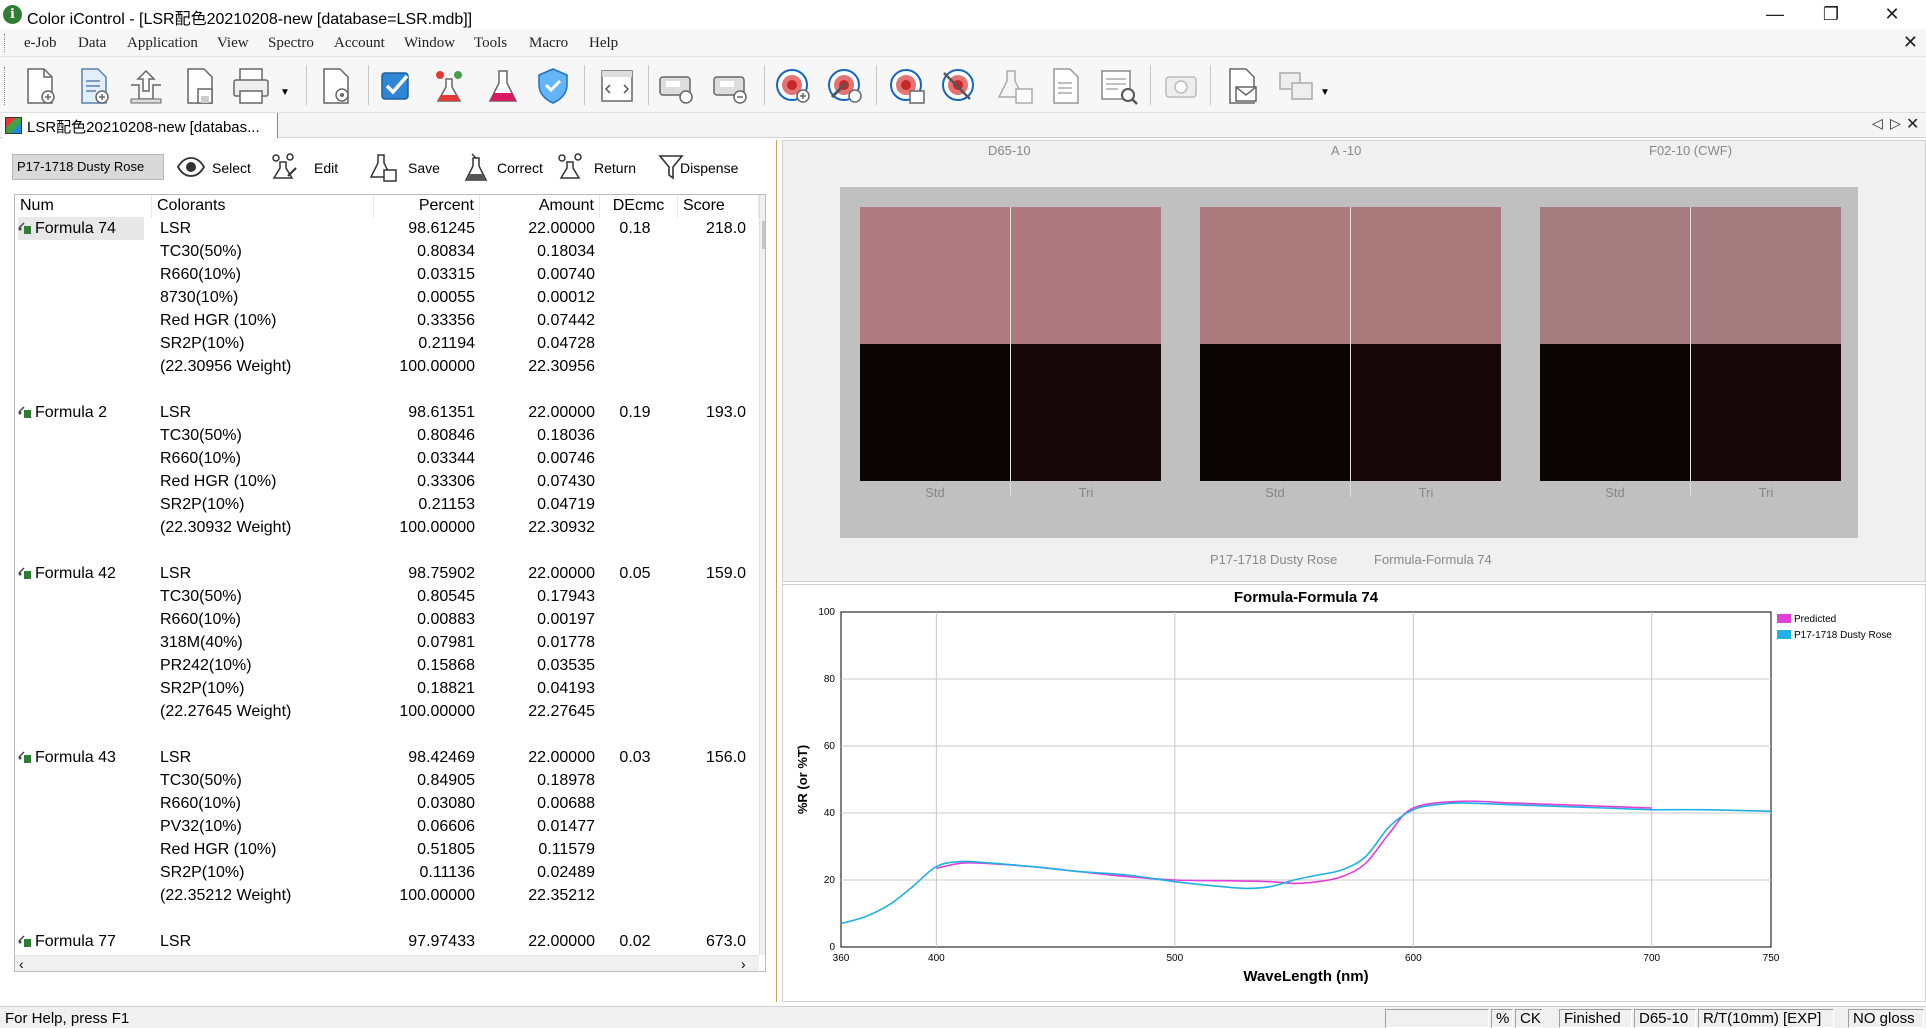 The image size is (1926, 1028). What do you see at coordinates (1912, 124) in the screenshot?
I see `tab-close-button: ✕` at bounding box center [1912, 124].